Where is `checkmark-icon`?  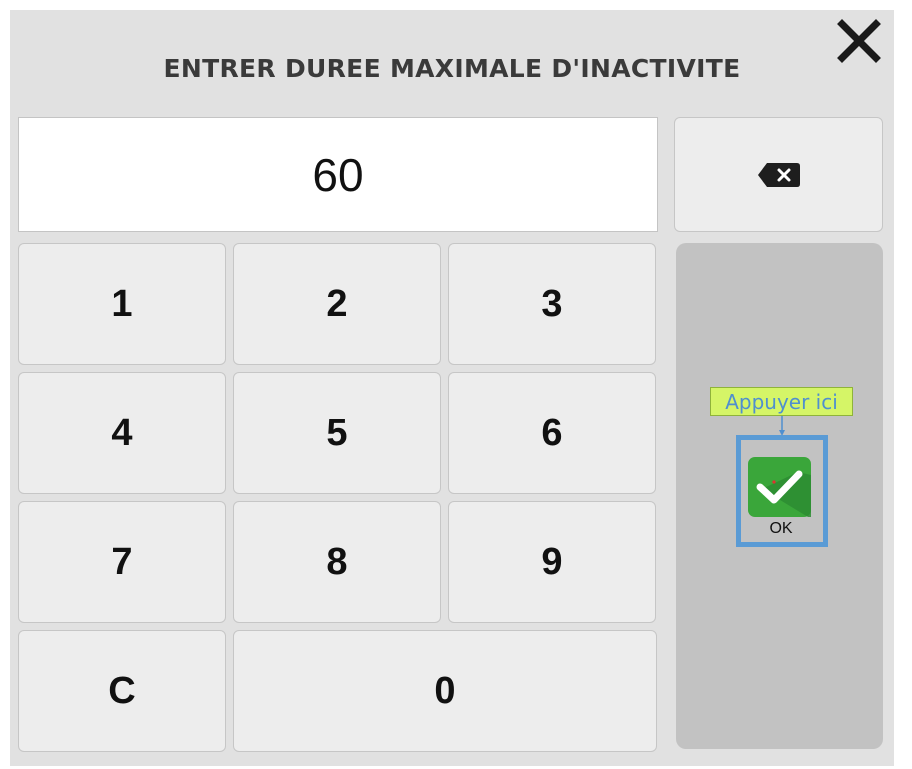
checkmark-icon is located at coordinates (779, 487).